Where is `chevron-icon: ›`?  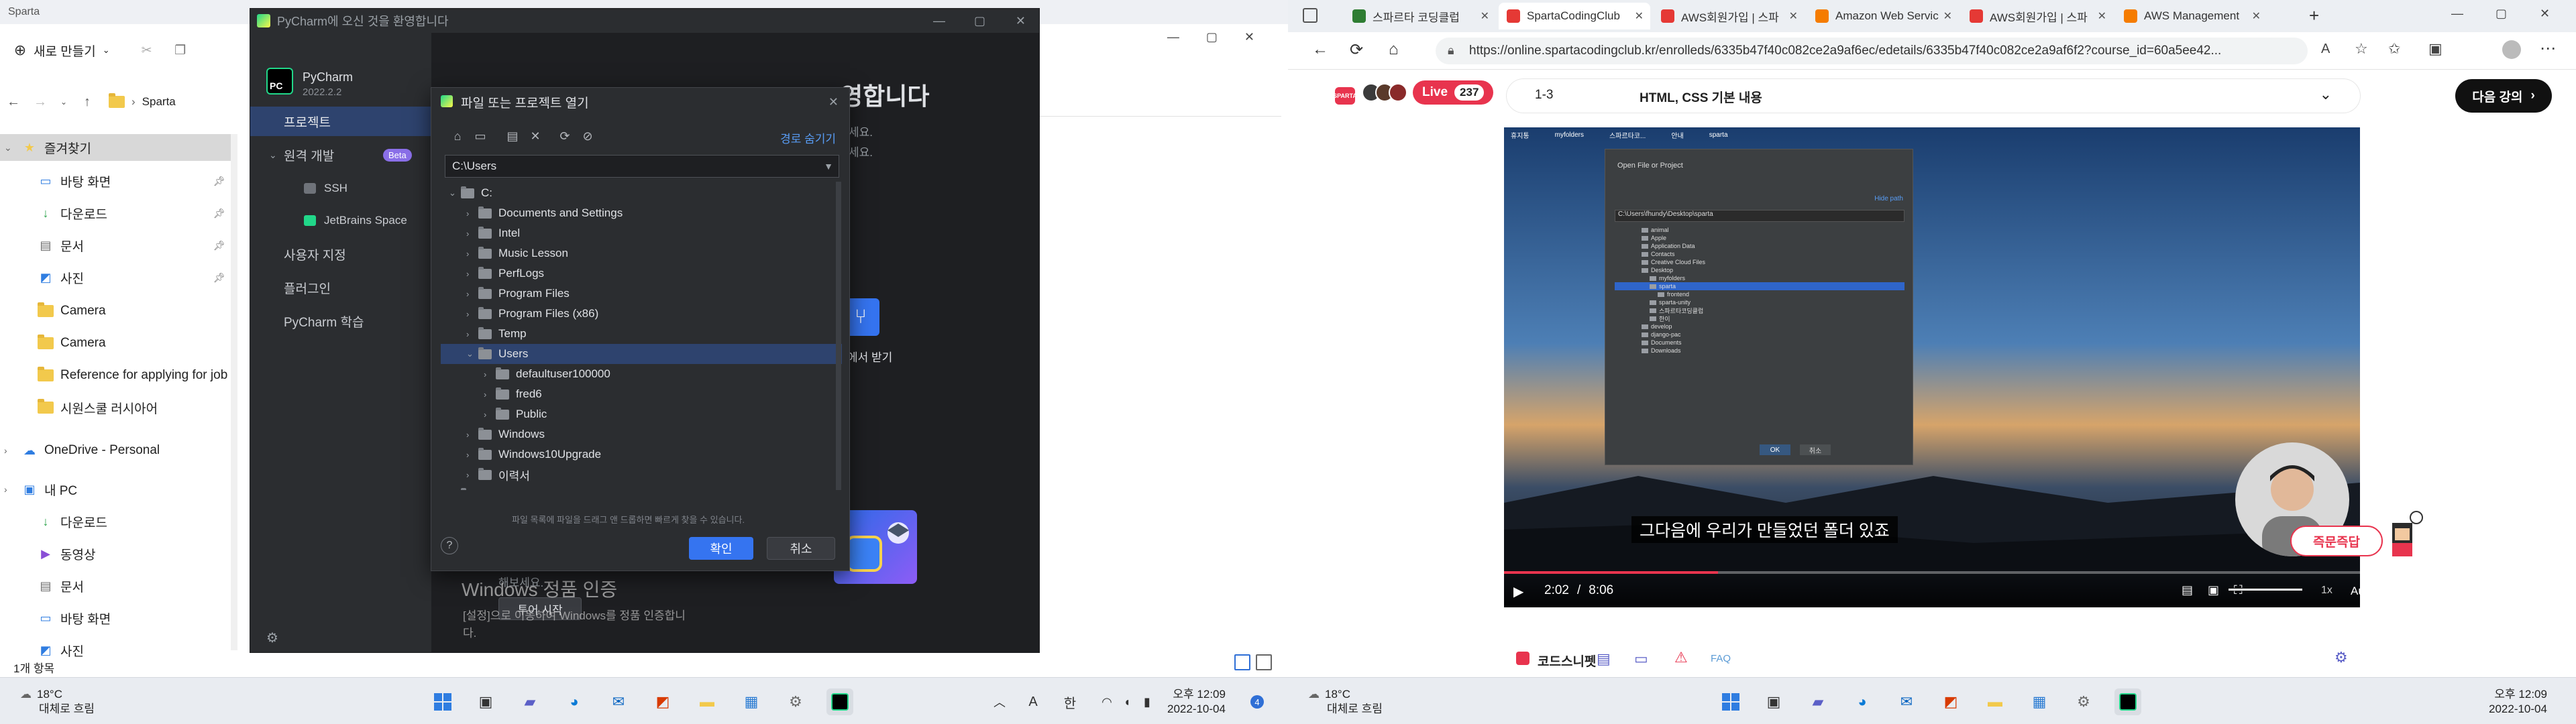
chevron-icon: › is located at coordinates (10, 450).